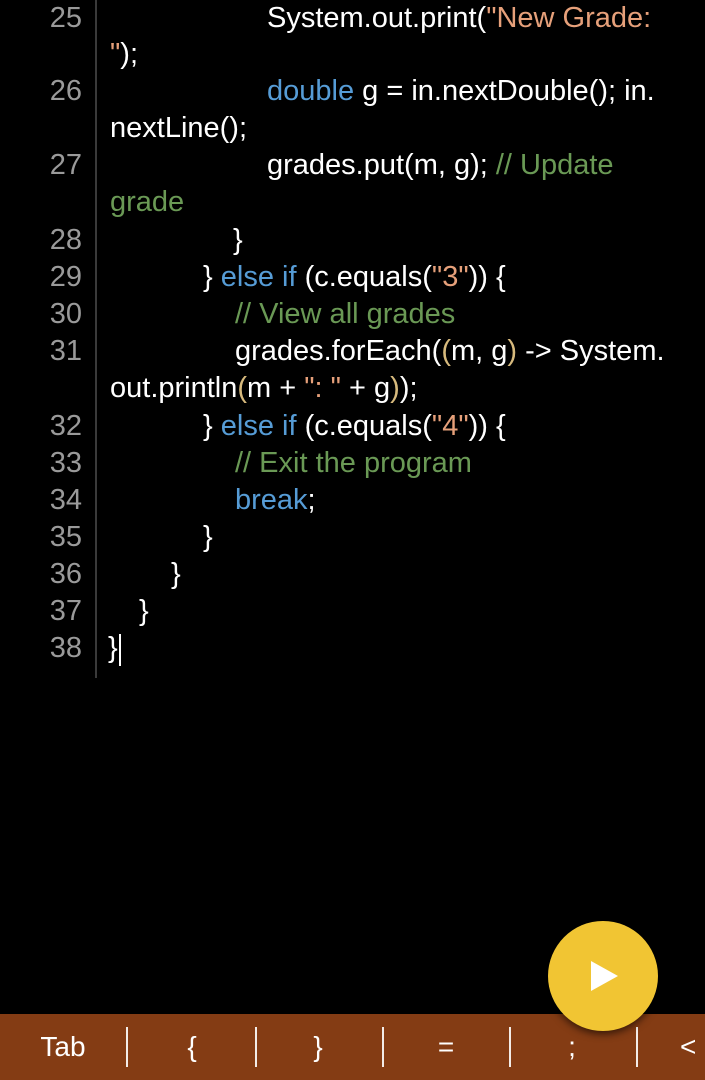  What do you see at coordinates (65, 574) in the screenshot?
I see `line-number: 36` at bounding box center [65, 574].